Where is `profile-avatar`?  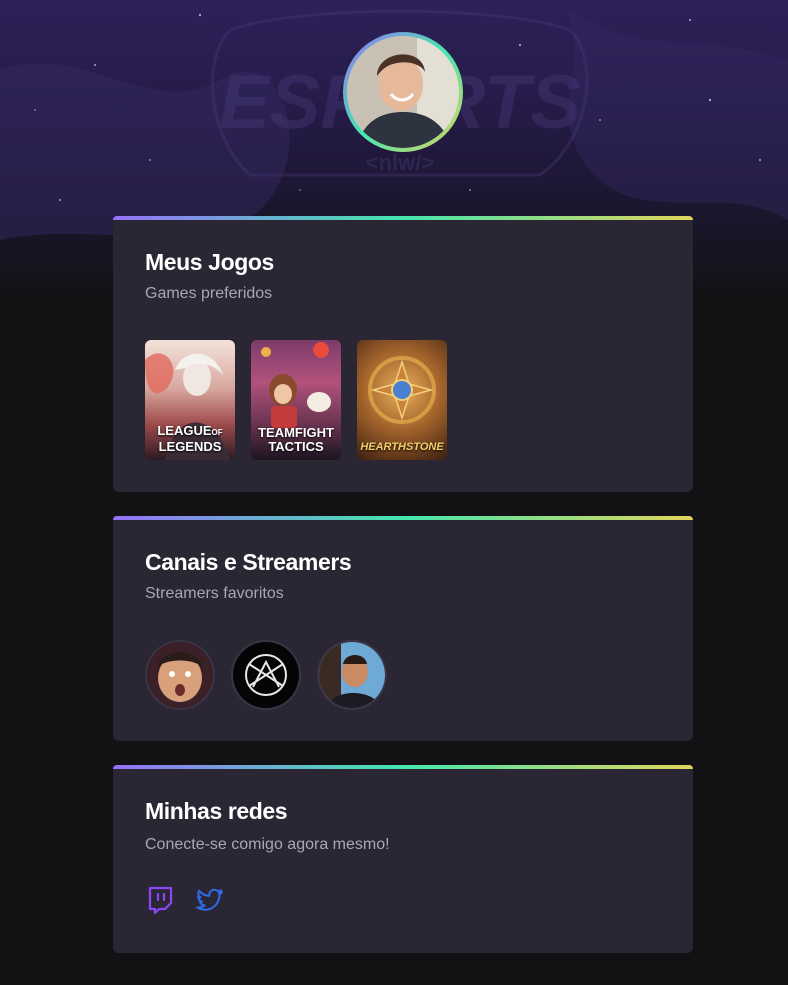
profile-avatar is located at coordinates (403, 92).